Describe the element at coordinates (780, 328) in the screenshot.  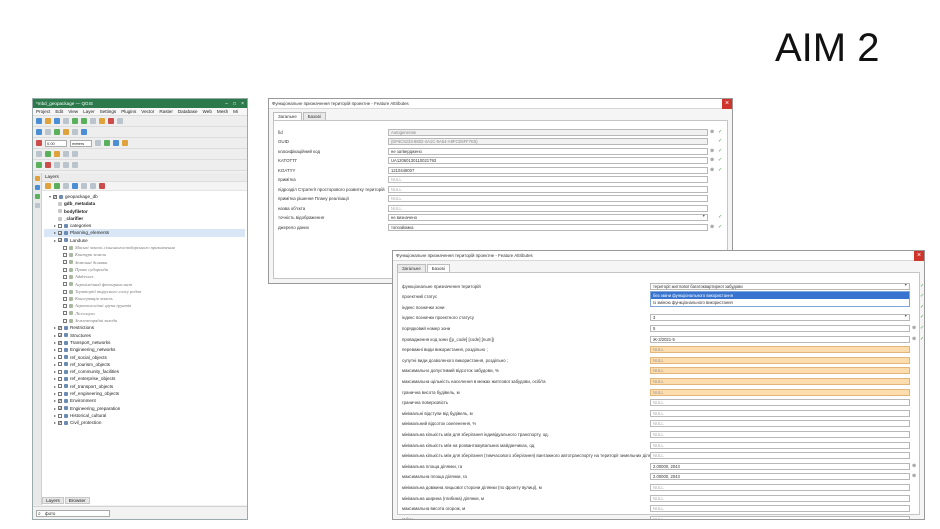
I see `field-input: 5` at that location.